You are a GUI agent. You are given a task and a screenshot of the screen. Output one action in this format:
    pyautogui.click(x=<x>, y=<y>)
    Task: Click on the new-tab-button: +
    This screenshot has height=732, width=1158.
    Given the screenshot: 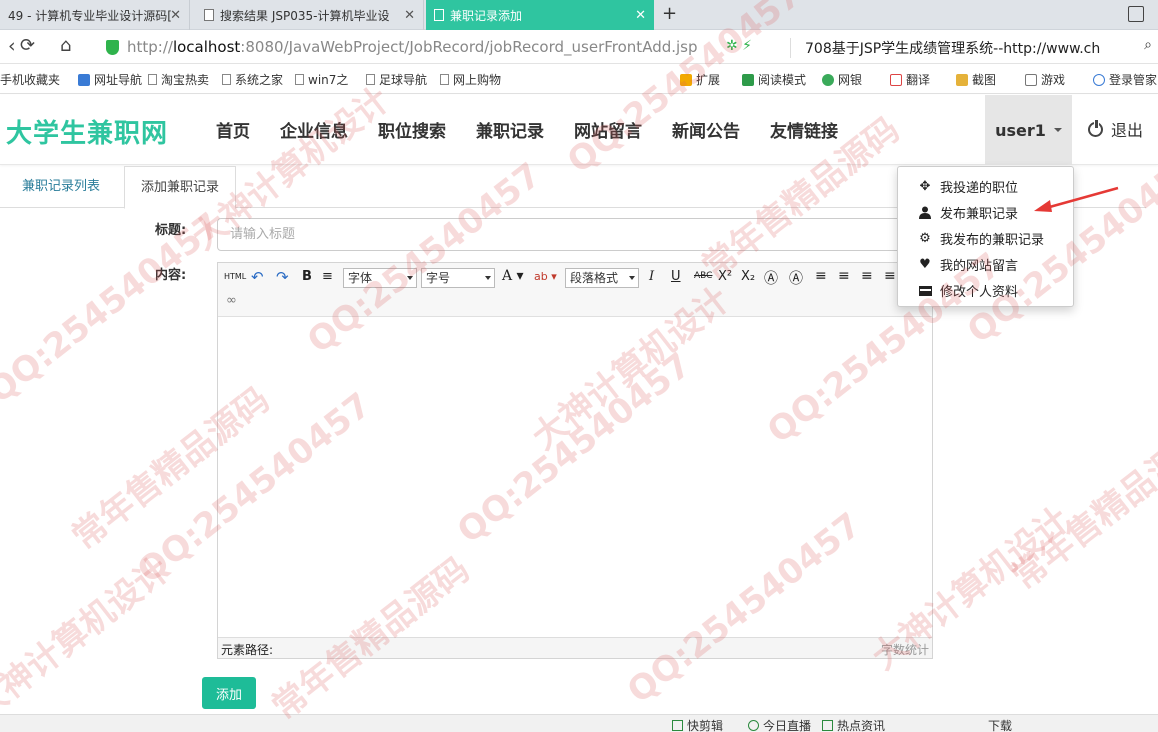 What is the action you would take?
    pyautogui.click(x=669, y=13)
    